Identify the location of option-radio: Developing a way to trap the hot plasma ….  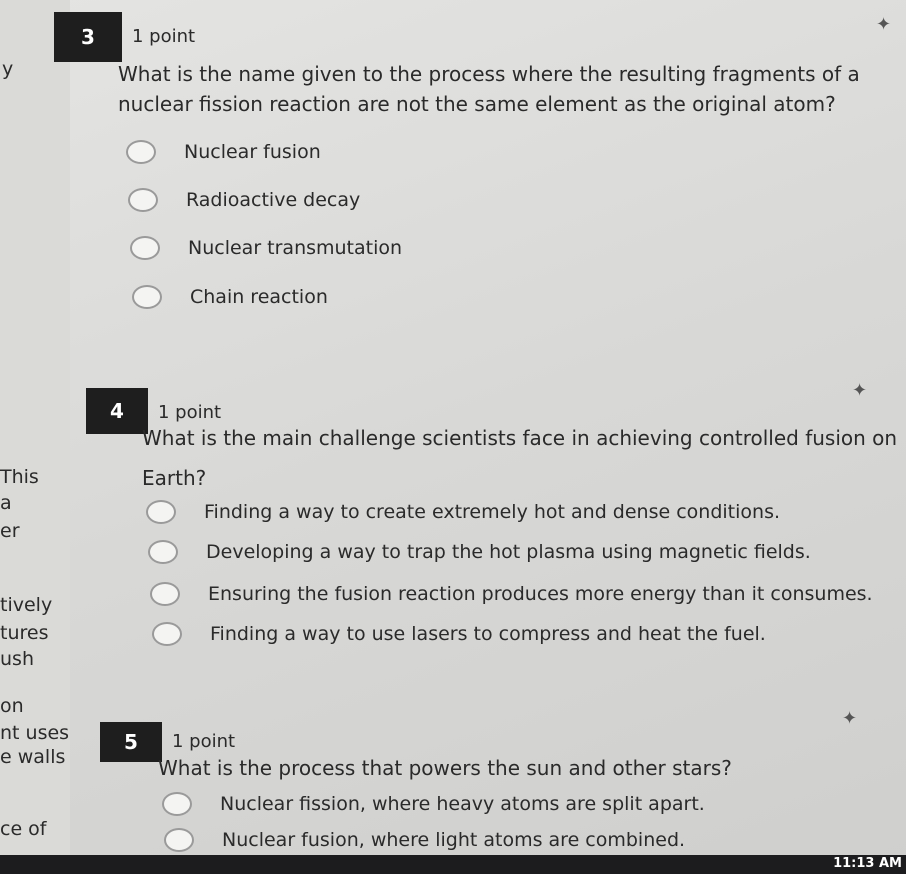
(479, 552).